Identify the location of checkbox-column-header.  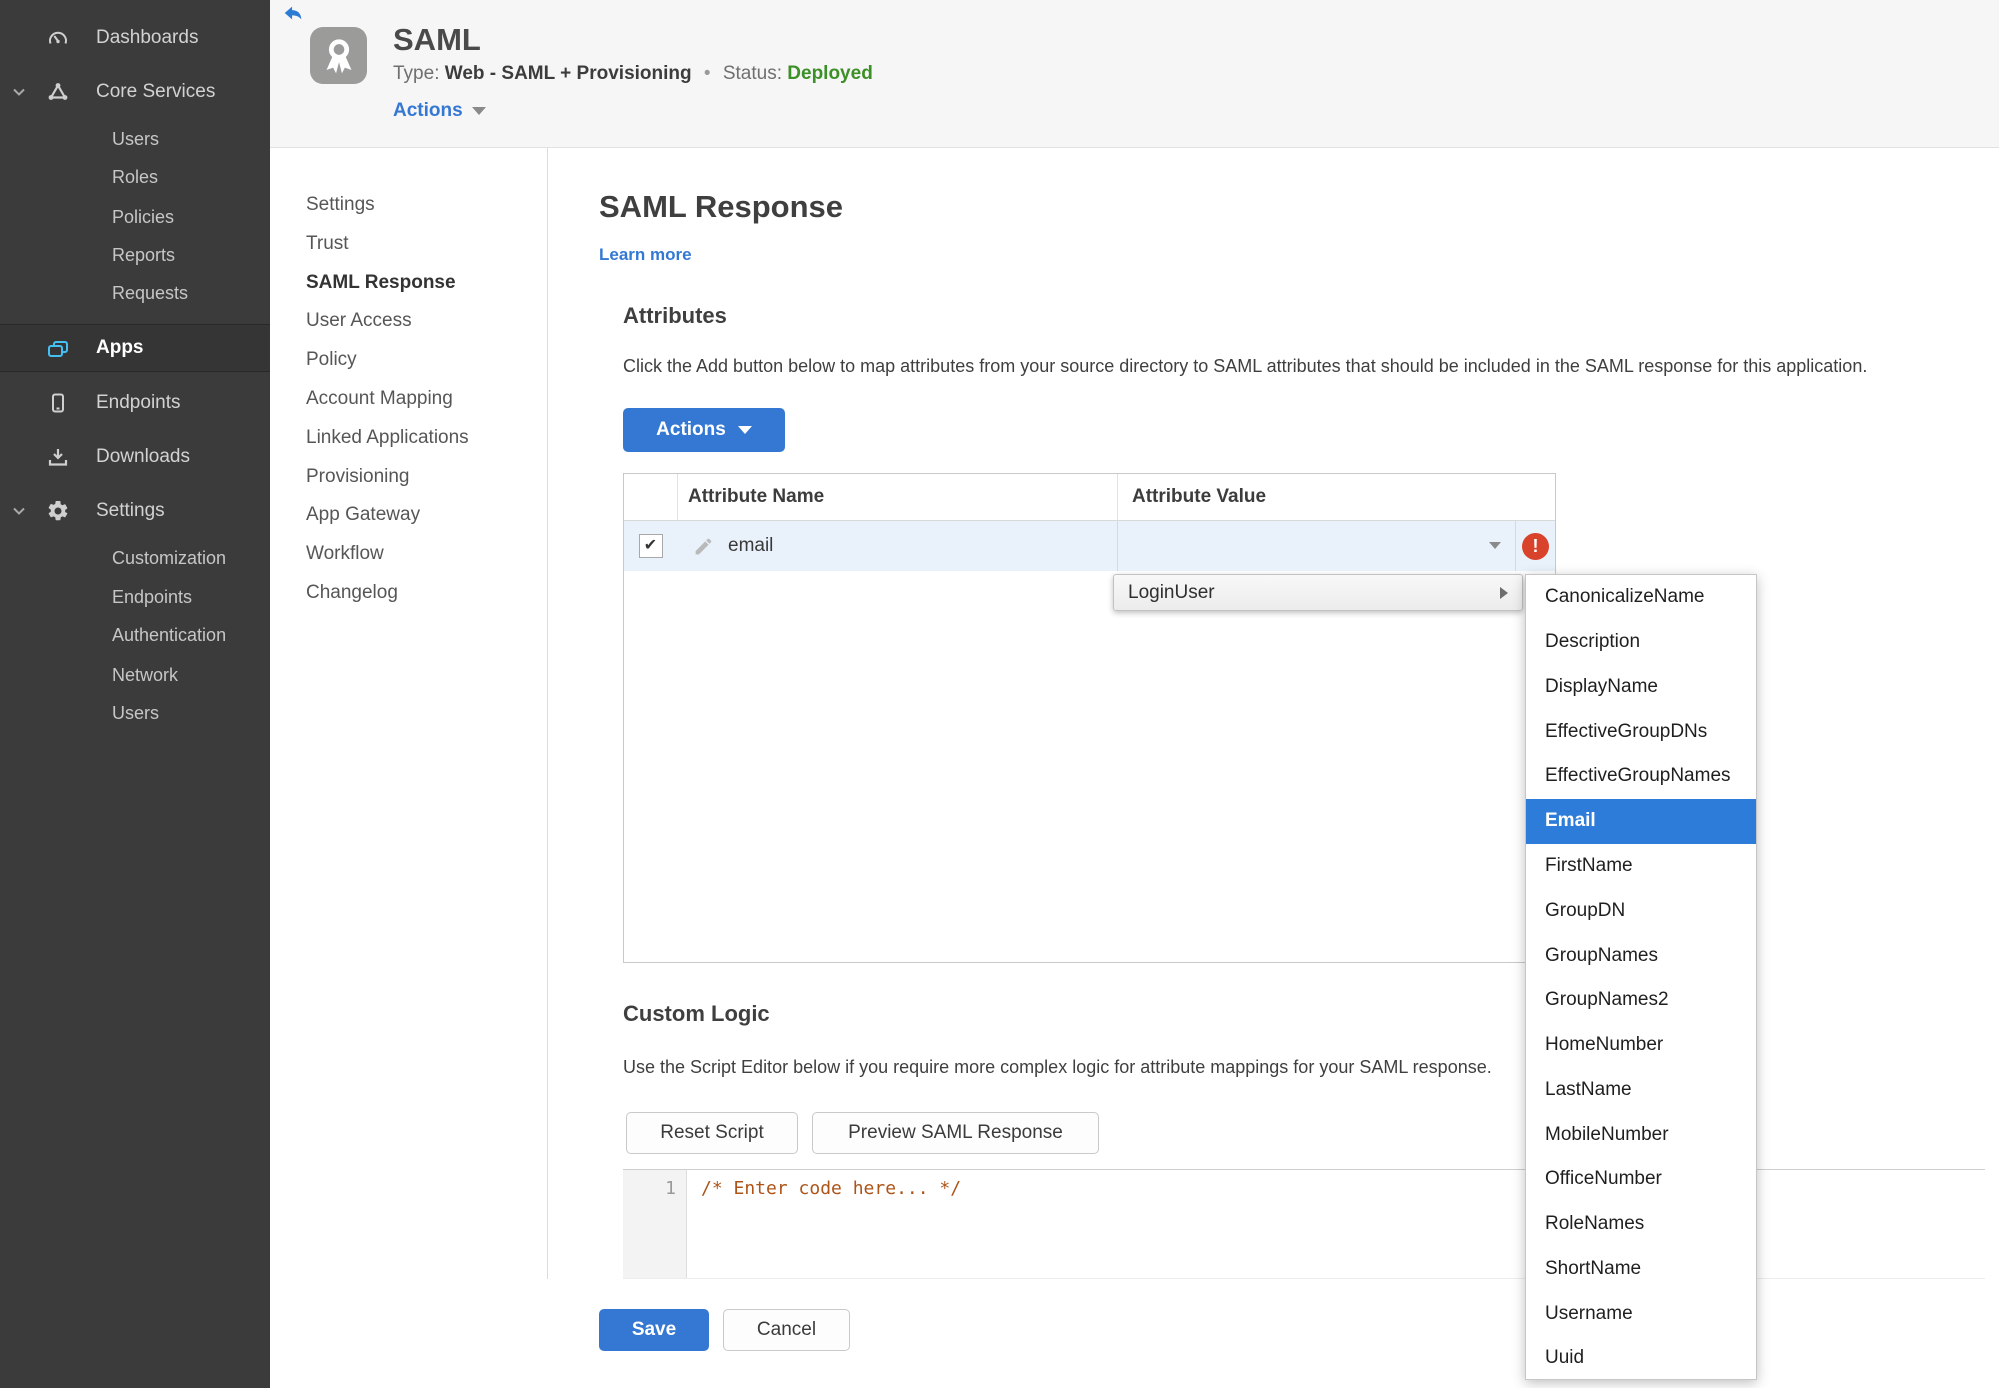
(650, 497).